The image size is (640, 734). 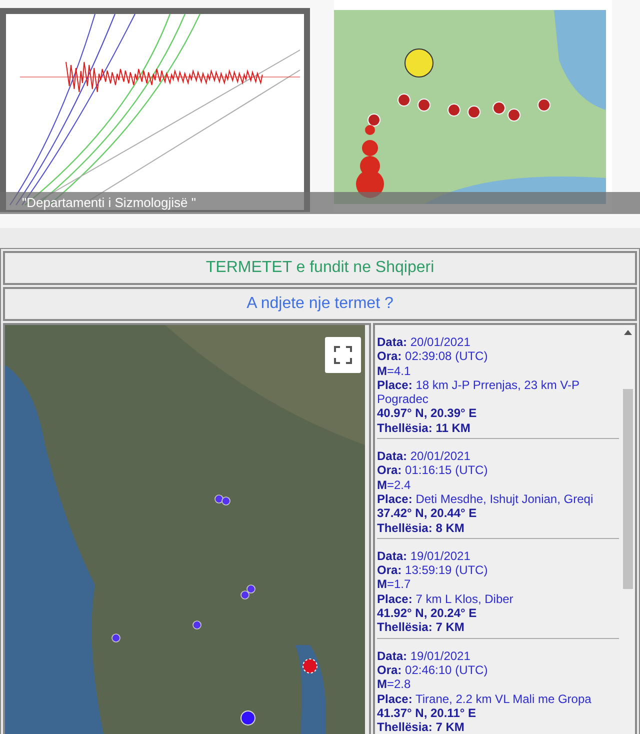 I want to click on coordinates-text: 37.42° N, 20.44° E, so click(x=427, y=513).